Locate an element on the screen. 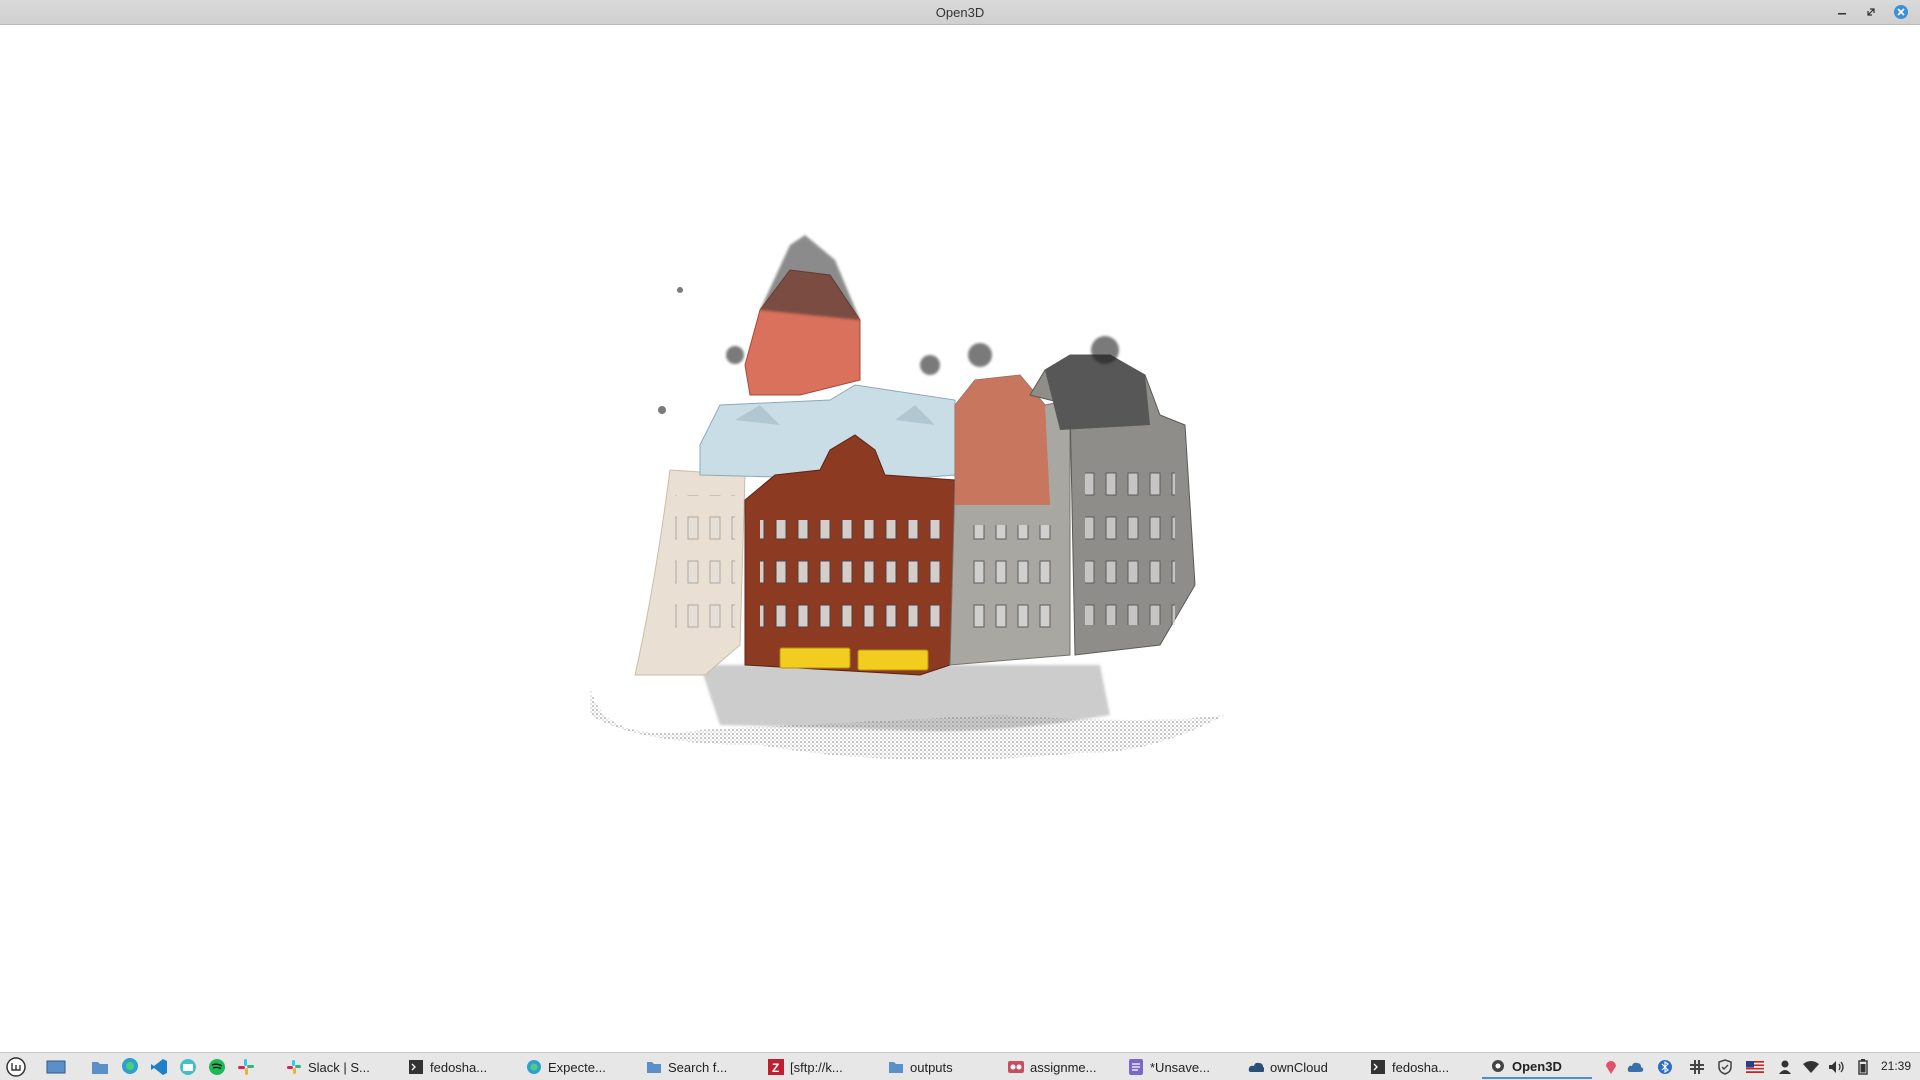 The width and height of the screenshot is (1920, 1080). beige-building is located at coordinates (690, 572).